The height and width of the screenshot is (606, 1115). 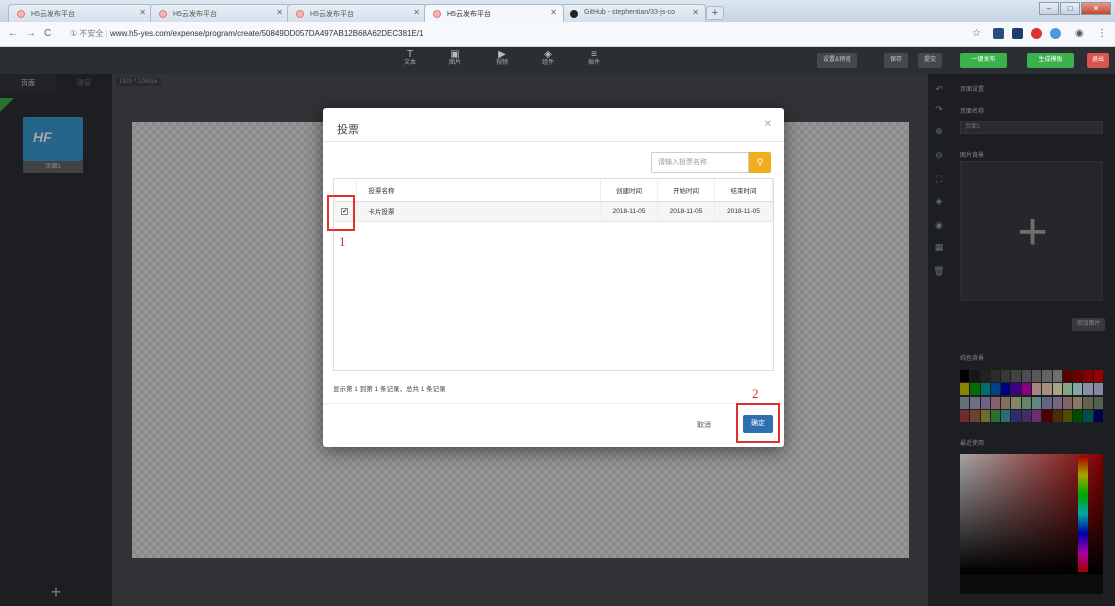 I want to click on window-controls: – □ ✕, so click(x=1075, y=8).